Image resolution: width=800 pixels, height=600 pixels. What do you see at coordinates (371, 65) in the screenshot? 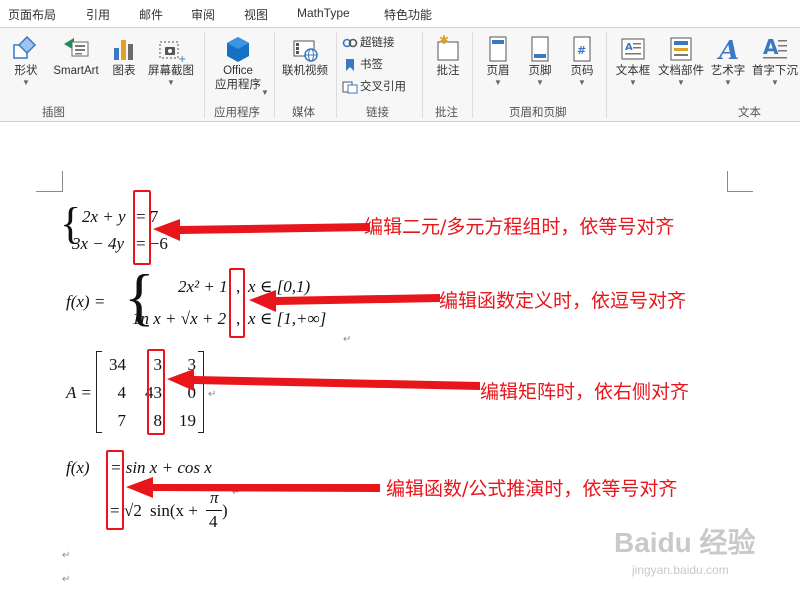
I see `bookmark-label: 书签` at bounding box center [371, 65].